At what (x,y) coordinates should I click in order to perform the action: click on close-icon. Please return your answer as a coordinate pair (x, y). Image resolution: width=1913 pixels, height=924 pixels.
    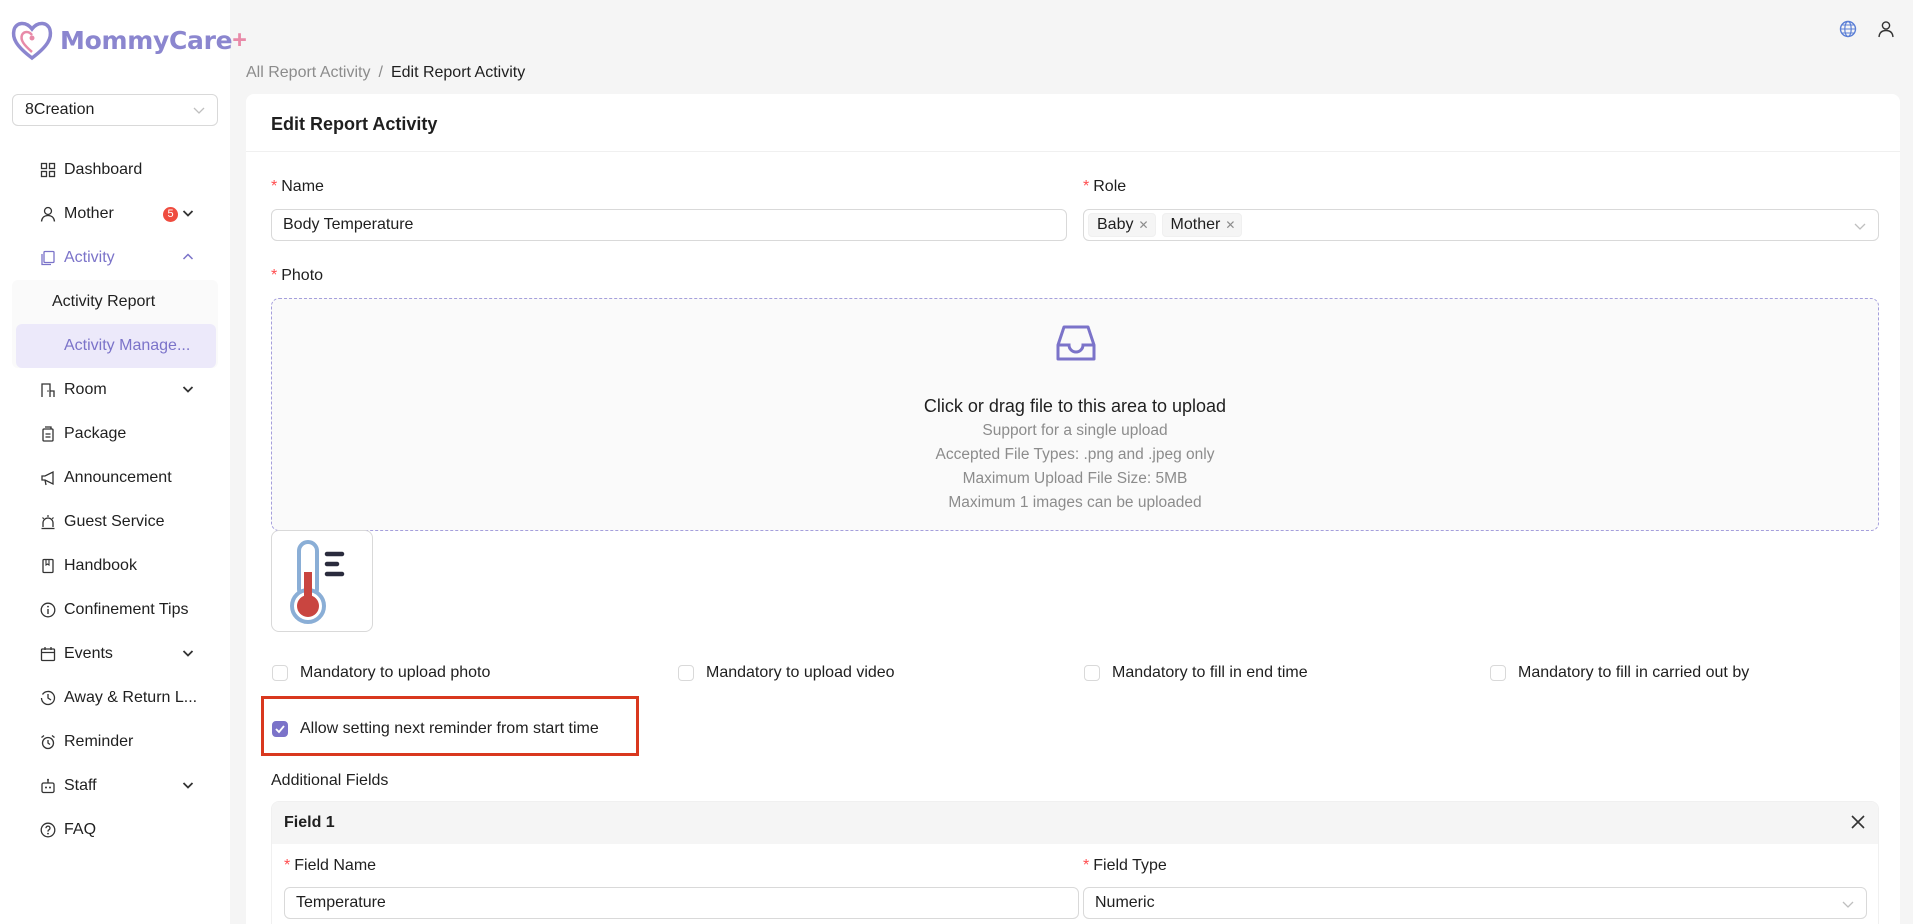
    Looking at the image, I should click on (1858, 822).